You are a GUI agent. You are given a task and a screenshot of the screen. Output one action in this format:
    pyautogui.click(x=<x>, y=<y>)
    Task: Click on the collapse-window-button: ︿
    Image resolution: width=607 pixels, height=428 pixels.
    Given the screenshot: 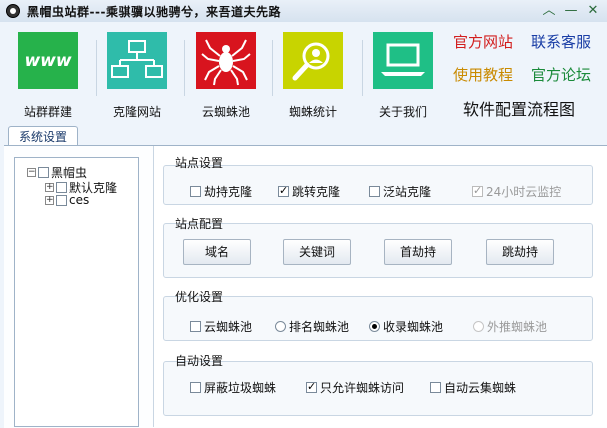 What is the action you would take?
    pyautogui.click(x=549, y=11)
    